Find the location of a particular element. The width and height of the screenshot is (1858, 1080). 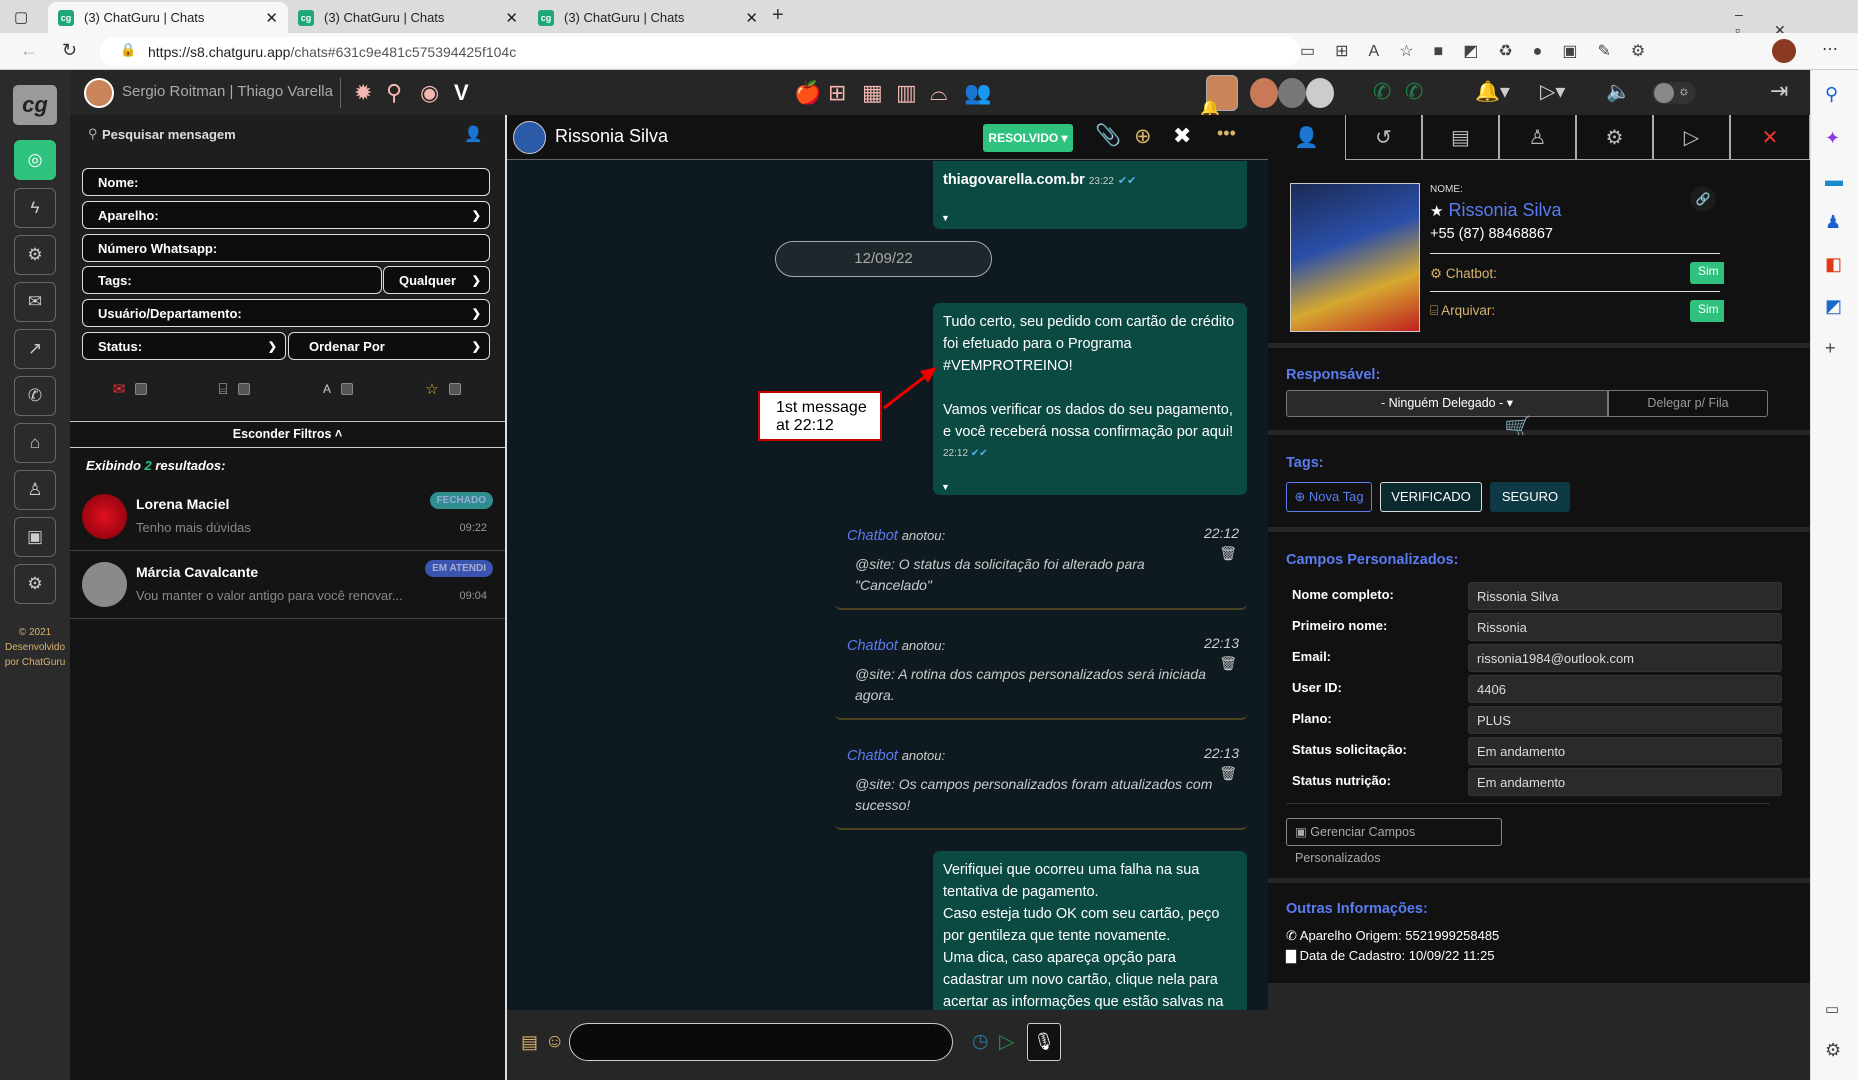

custom-field-value: Rissonia is located at coordinates (1625, 627).